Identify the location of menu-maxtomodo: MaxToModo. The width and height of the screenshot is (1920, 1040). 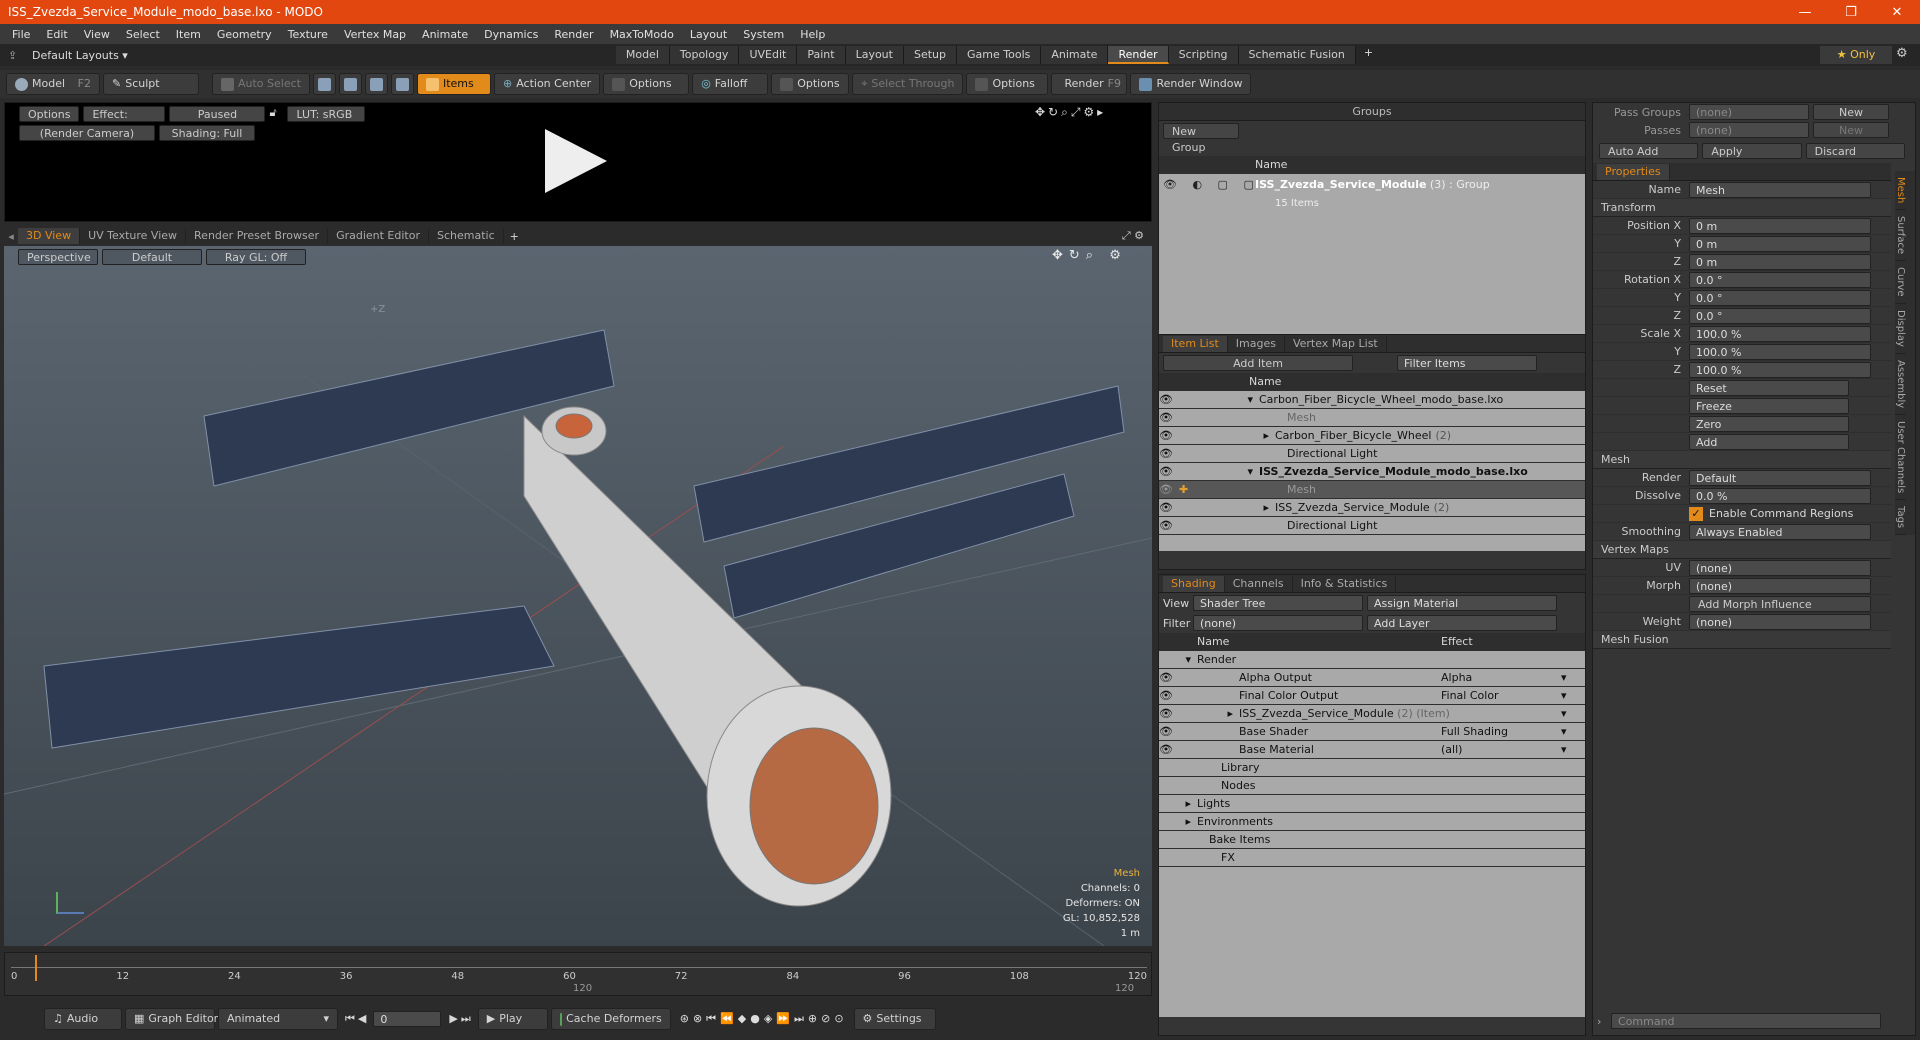
(642, 34).